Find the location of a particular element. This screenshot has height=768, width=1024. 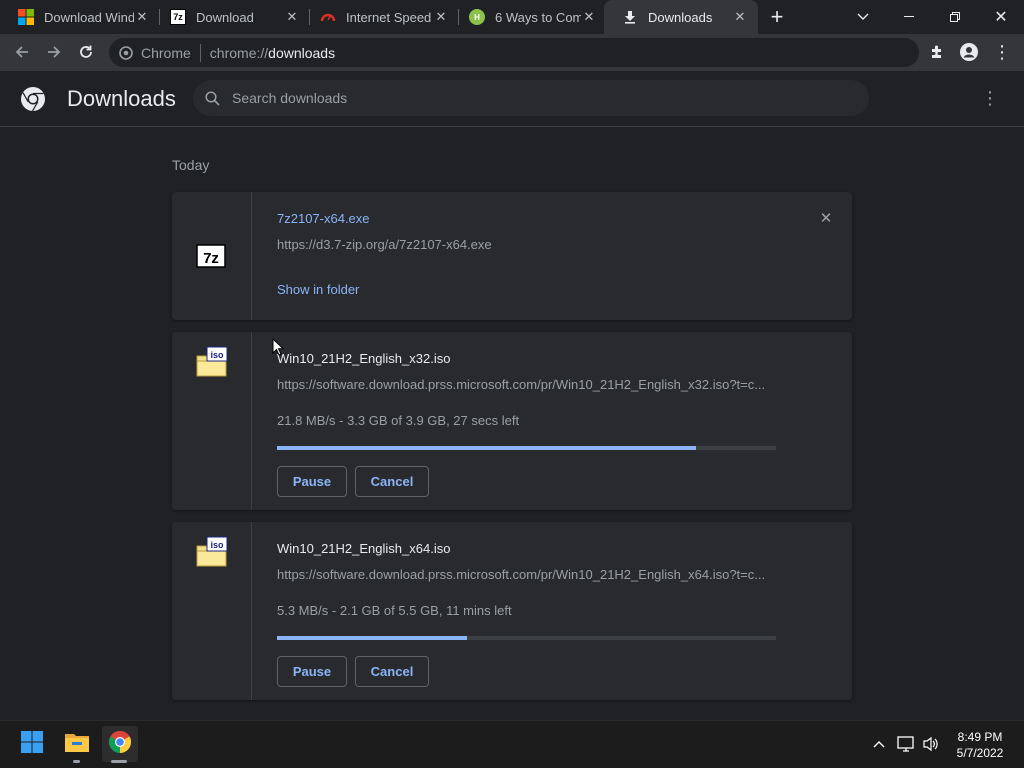

clock-time: 8:49 PM is located at coordinates (980, 737).